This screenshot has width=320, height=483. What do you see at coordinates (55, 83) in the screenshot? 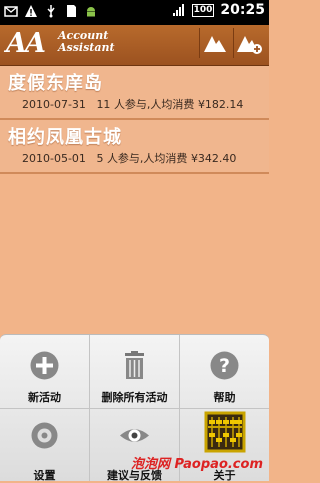
I see `activity-title: 度假东庠岛` at bounding box center [55, 83].